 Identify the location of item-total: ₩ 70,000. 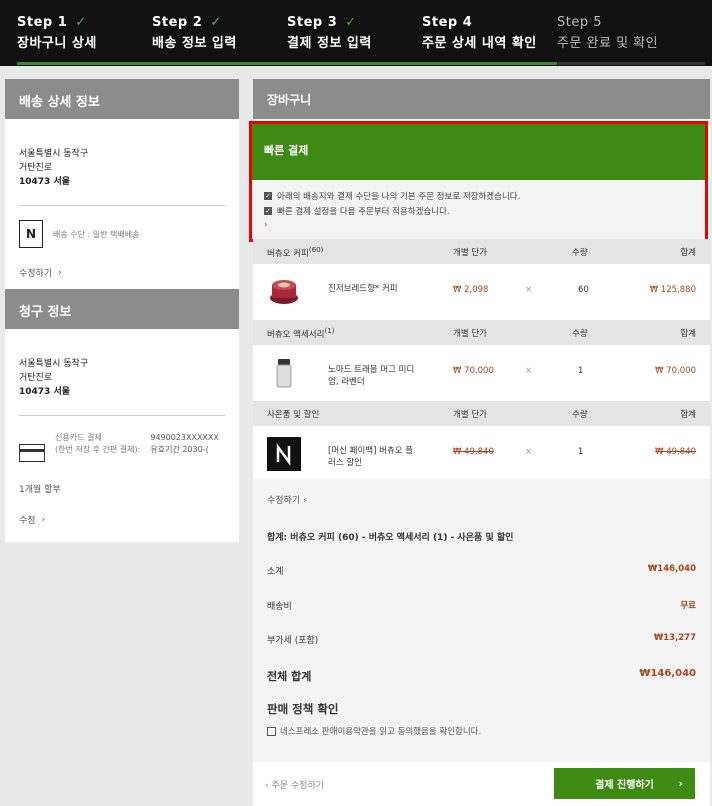
(675, 371).